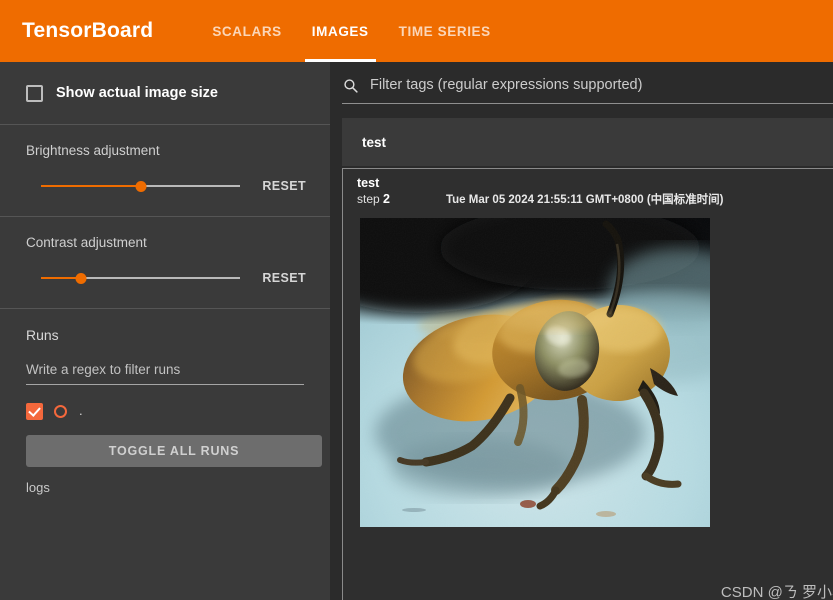  I want to click on brightness-slider, so click(141, 186).